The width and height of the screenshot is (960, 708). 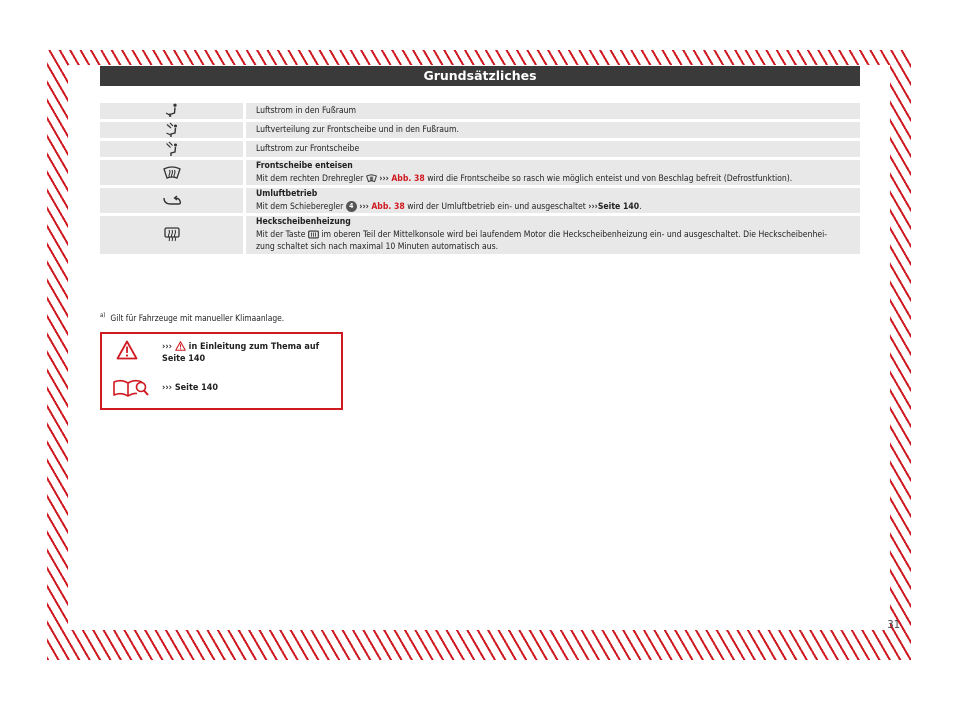 I want to click on windscreen-footwell-airflow-icon, so click(x=171, y=129).